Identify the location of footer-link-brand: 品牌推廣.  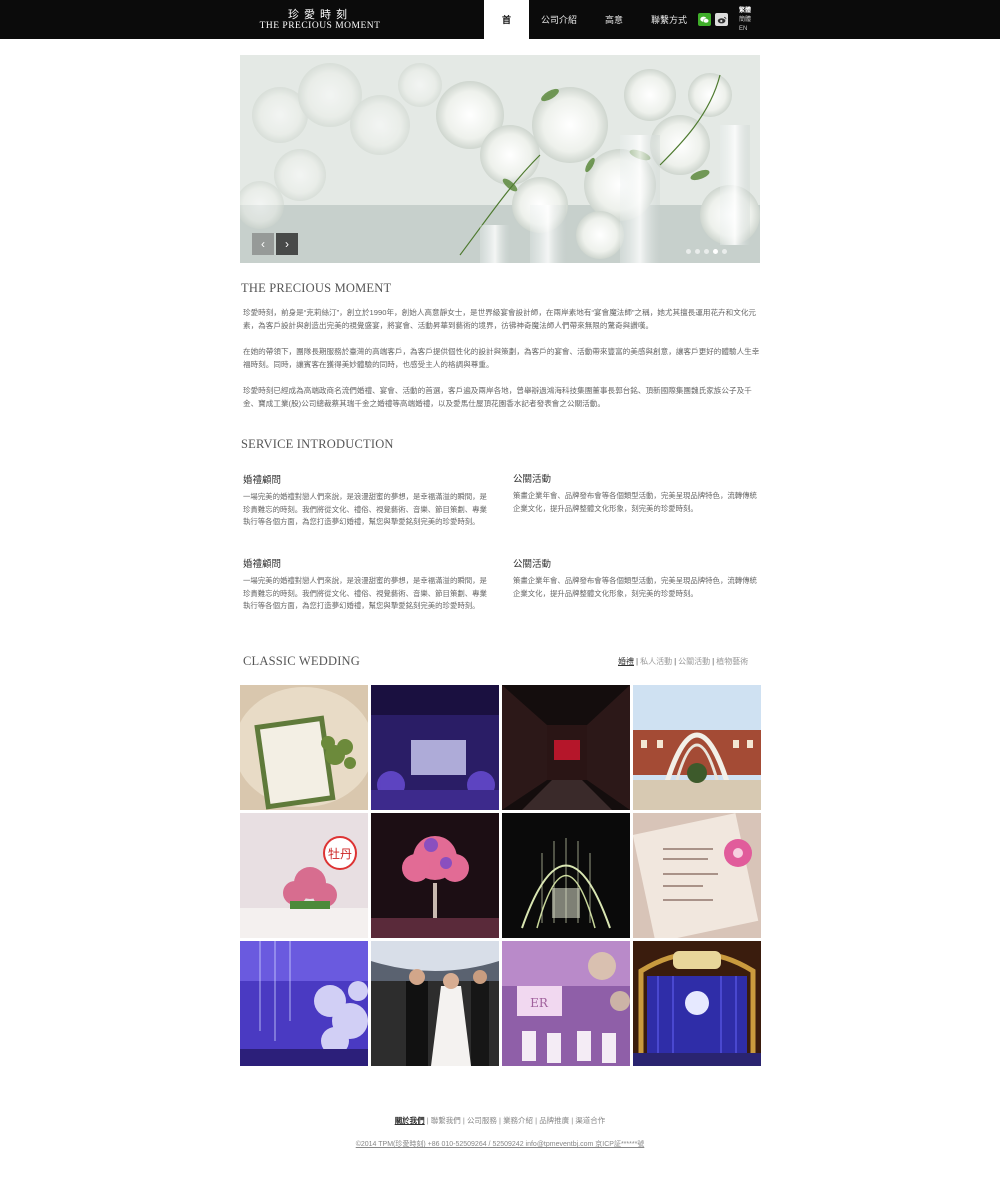
(554, 1120).